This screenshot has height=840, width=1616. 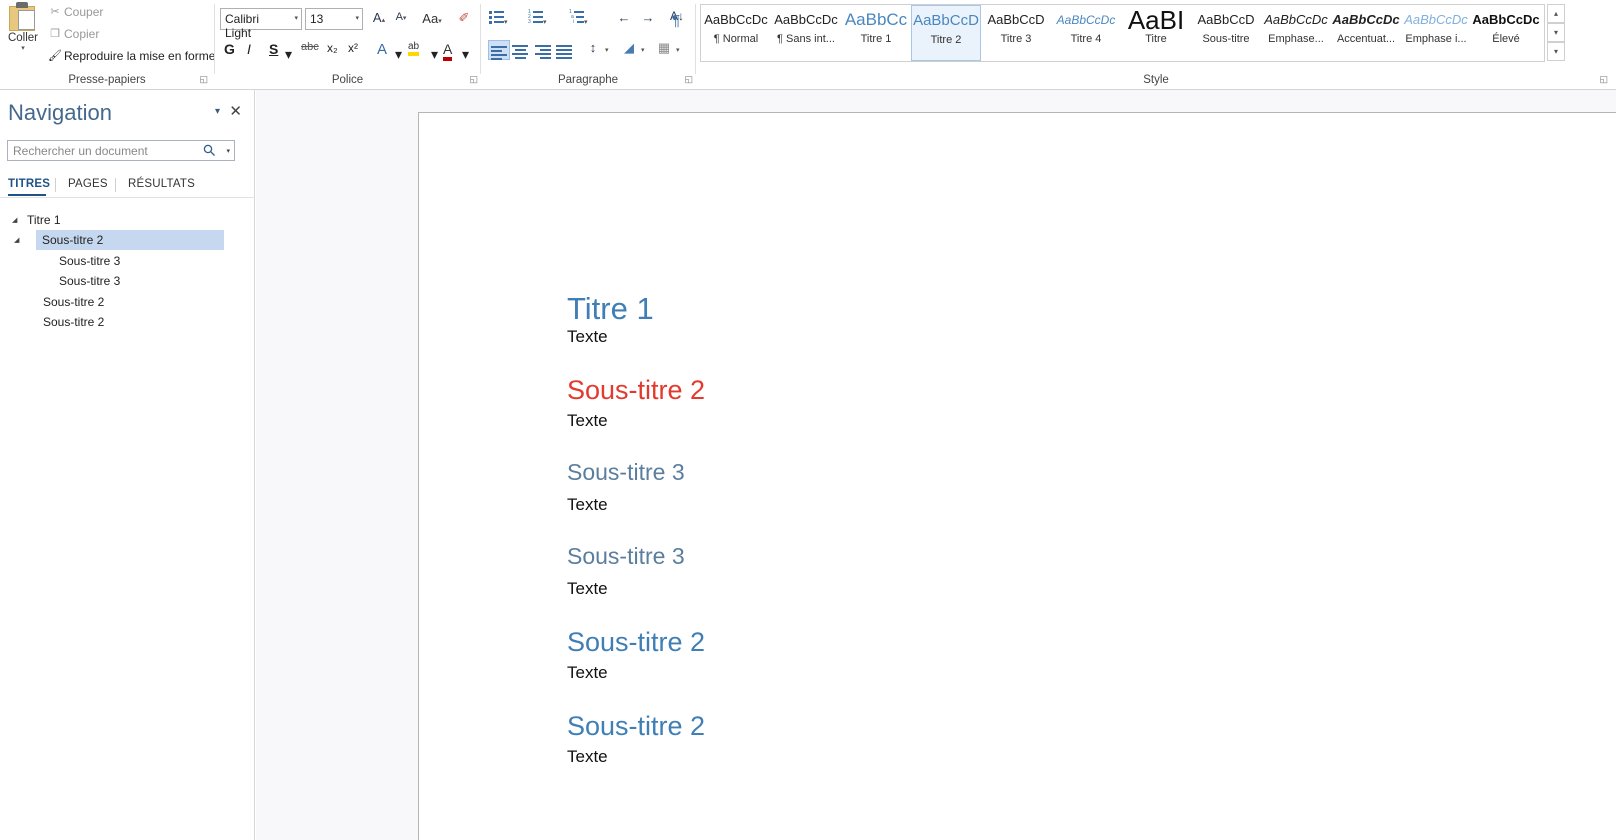 I want to click on shrink-font-button: A▾, so click(x=401, y=17).